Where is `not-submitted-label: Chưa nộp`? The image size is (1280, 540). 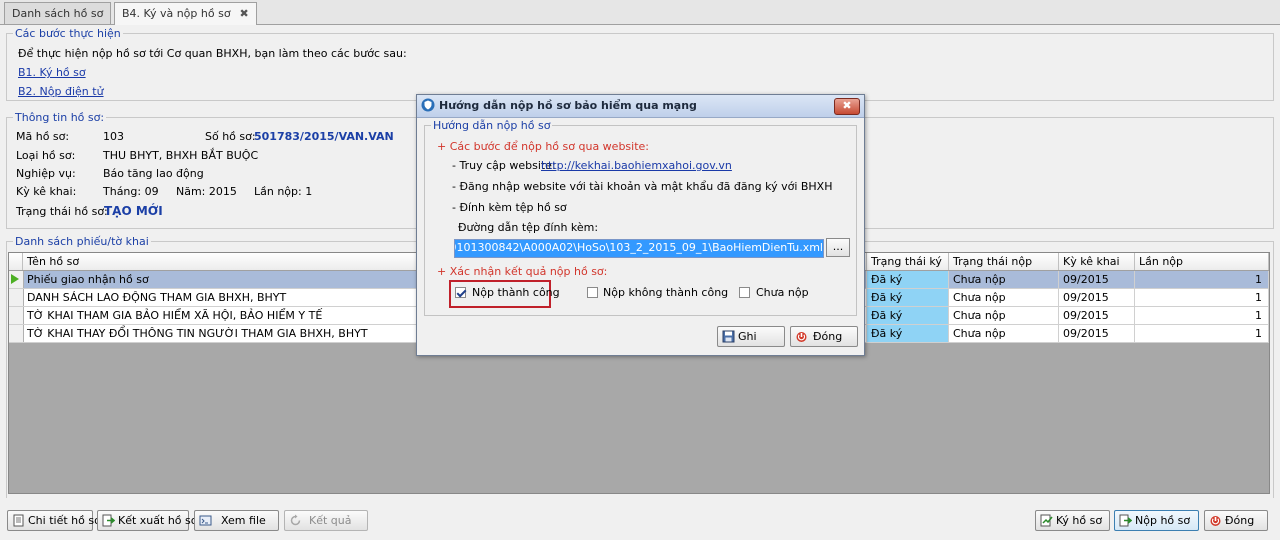 not-submitted-label: Chưa nộp is located at coordinates (782, 292).